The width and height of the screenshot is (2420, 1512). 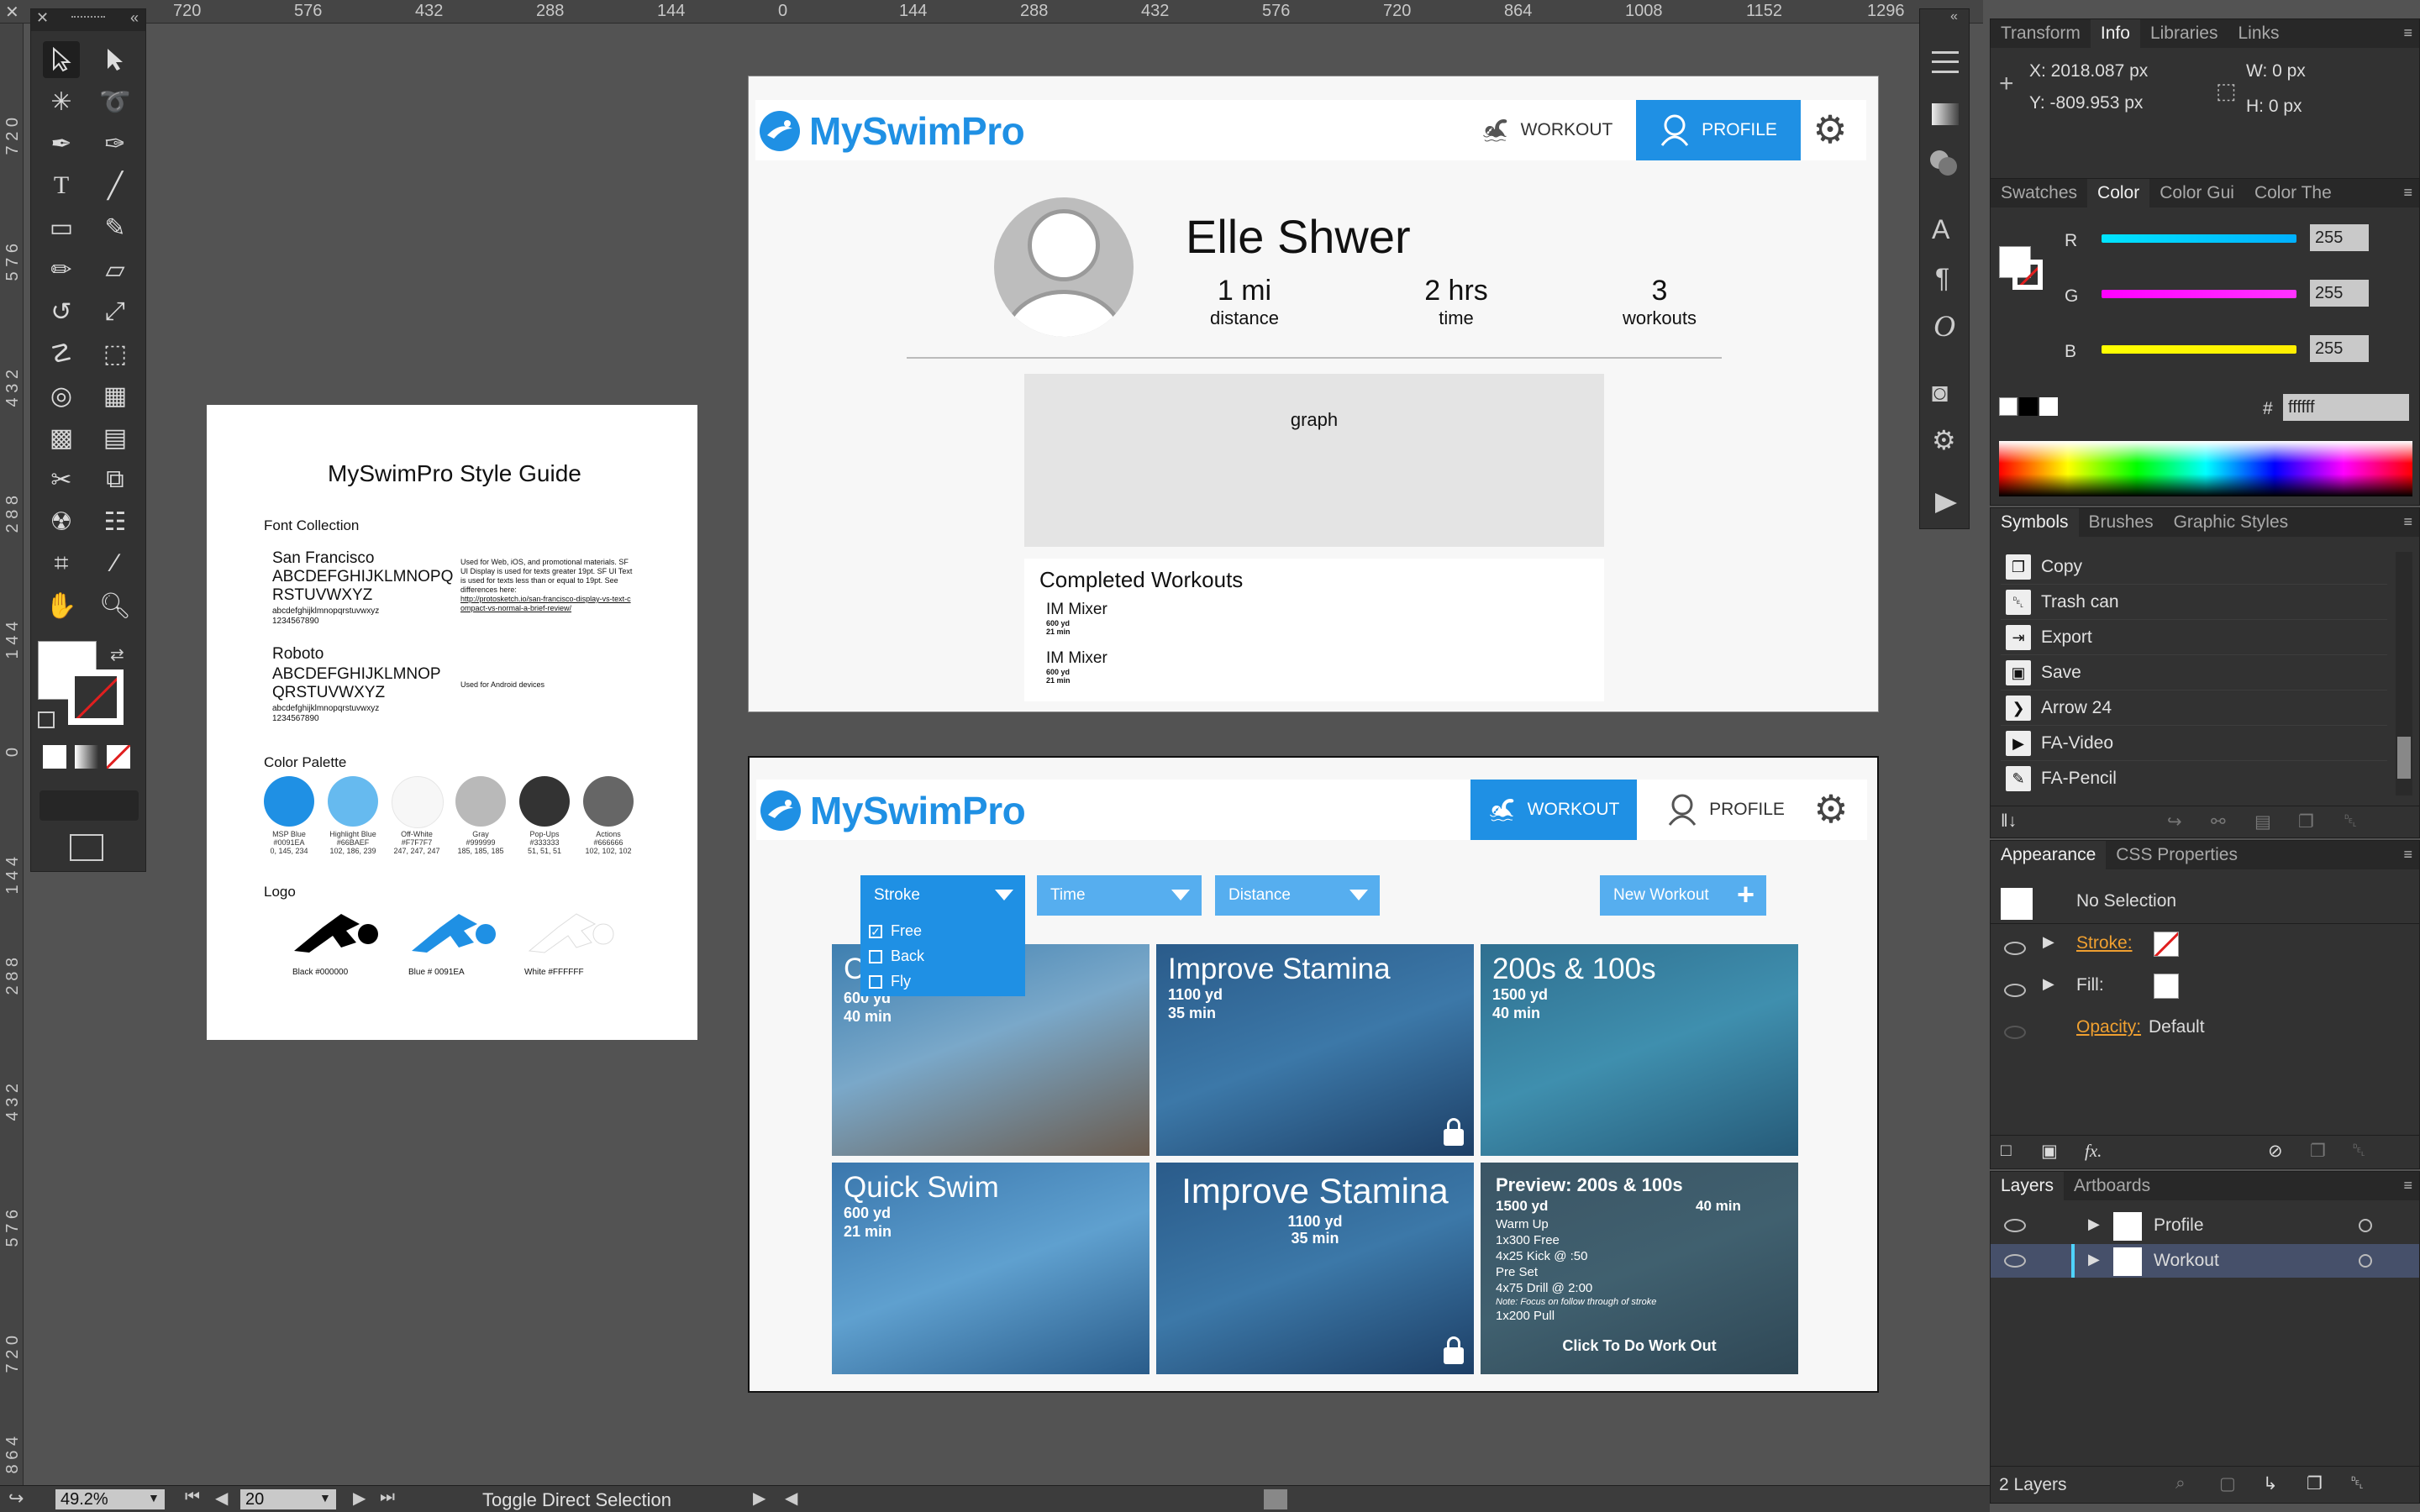 I want to click on first-artboard-icon: ⏮︎, so click(x=192, y=1497).